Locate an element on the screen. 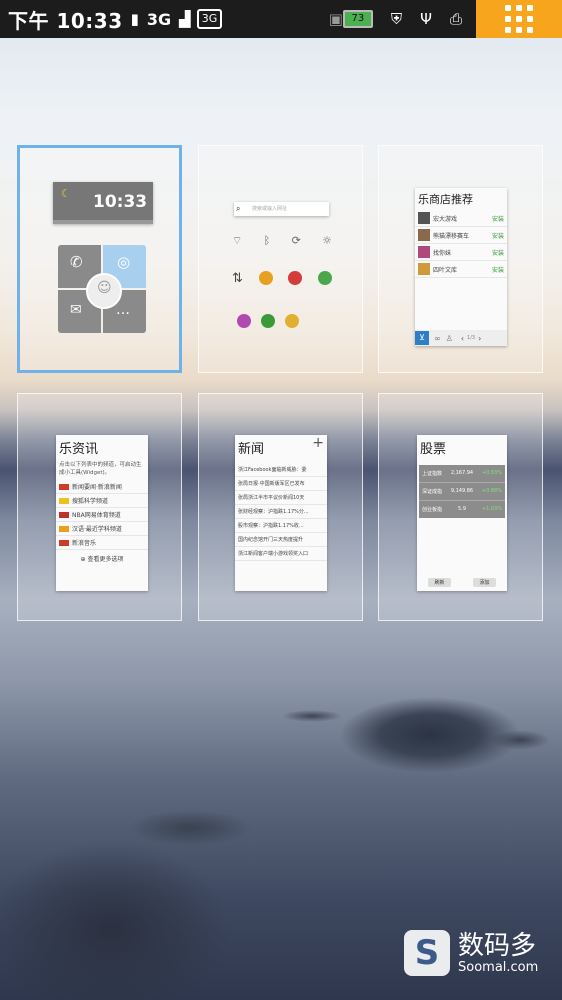 Image resolution: width=562 pixels, height=1000 pixels. watermark: S 数码多 Soomal.com is located at coordinates (471, 953).